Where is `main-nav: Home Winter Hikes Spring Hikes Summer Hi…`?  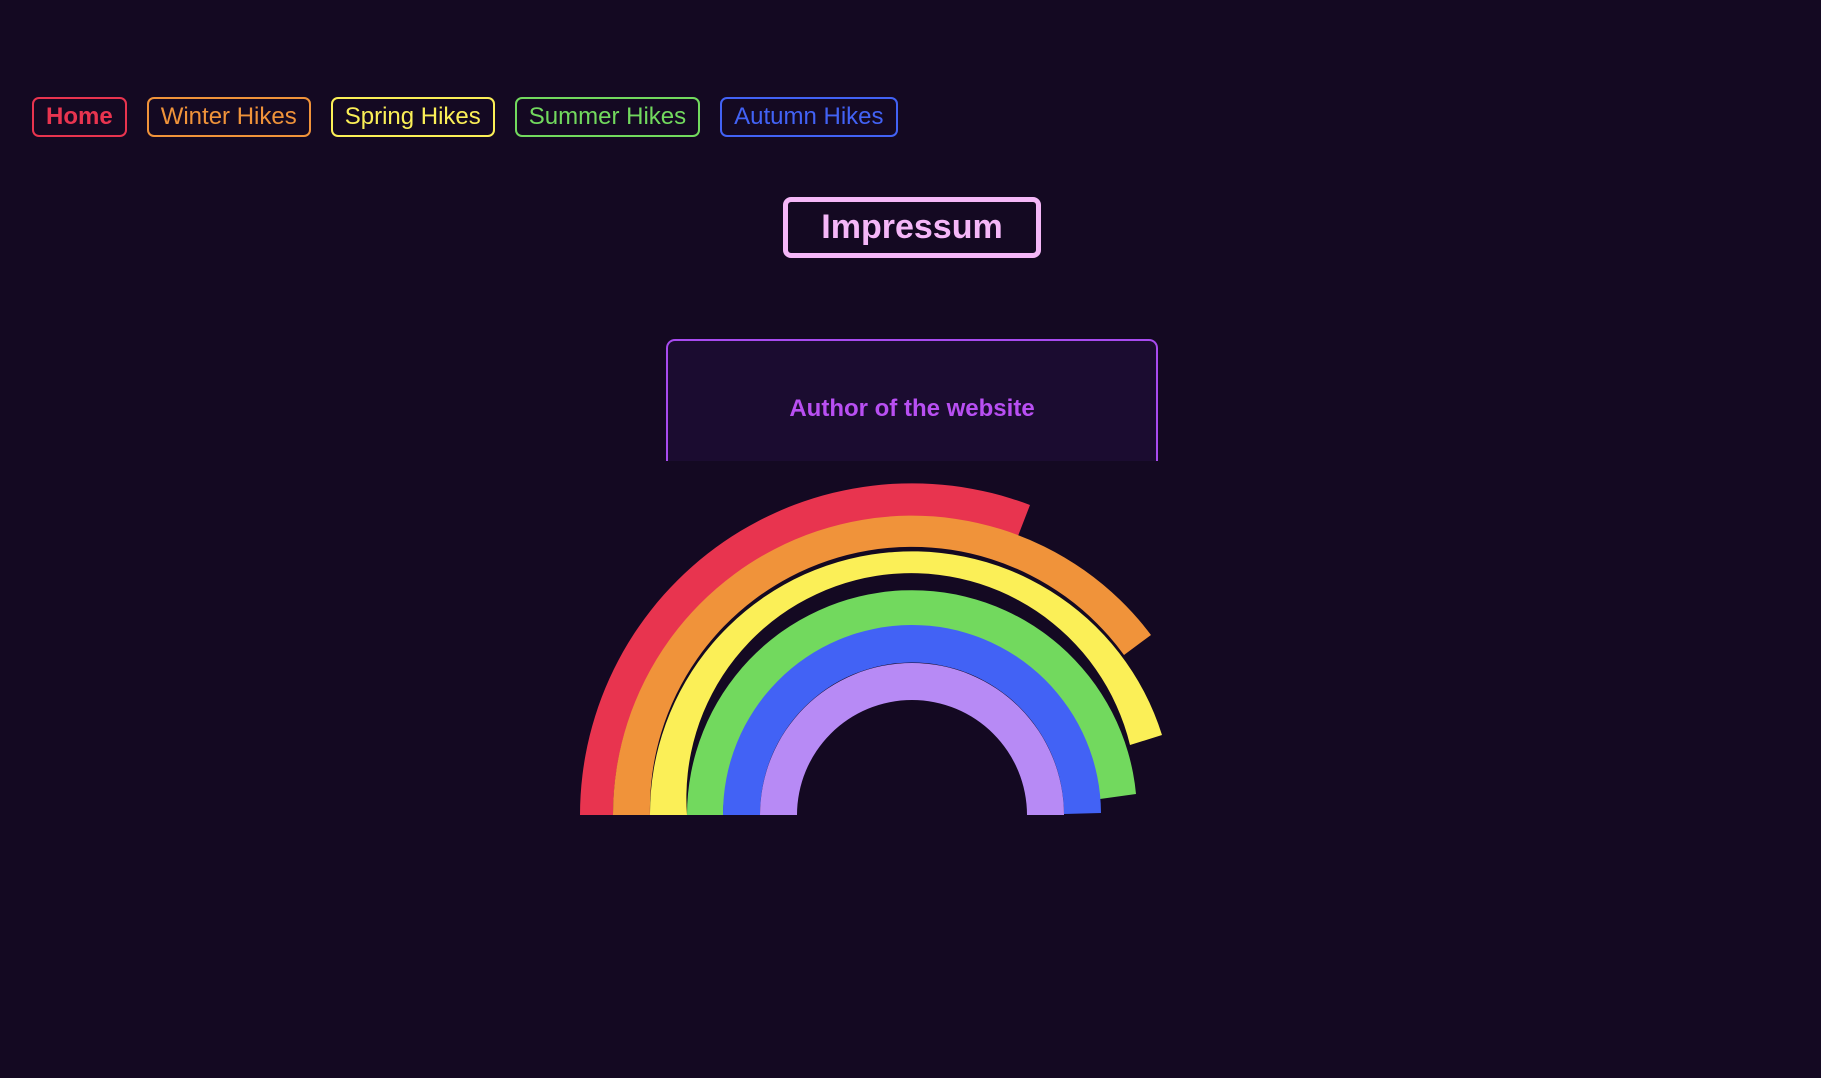
main-nav: Home Winter Hikes Spring Hikes Summer Hi… is located at coordinates (465, 117).